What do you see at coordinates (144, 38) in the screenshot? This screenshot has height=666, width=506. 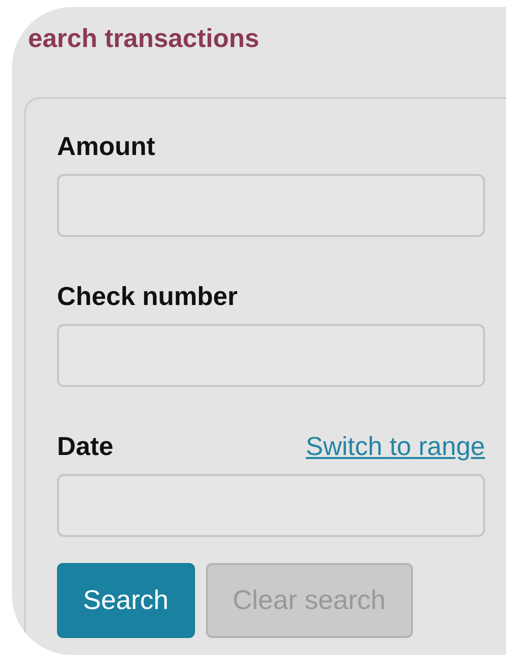 I see `section-title: earch transactions` at bounding box center [144, 38].